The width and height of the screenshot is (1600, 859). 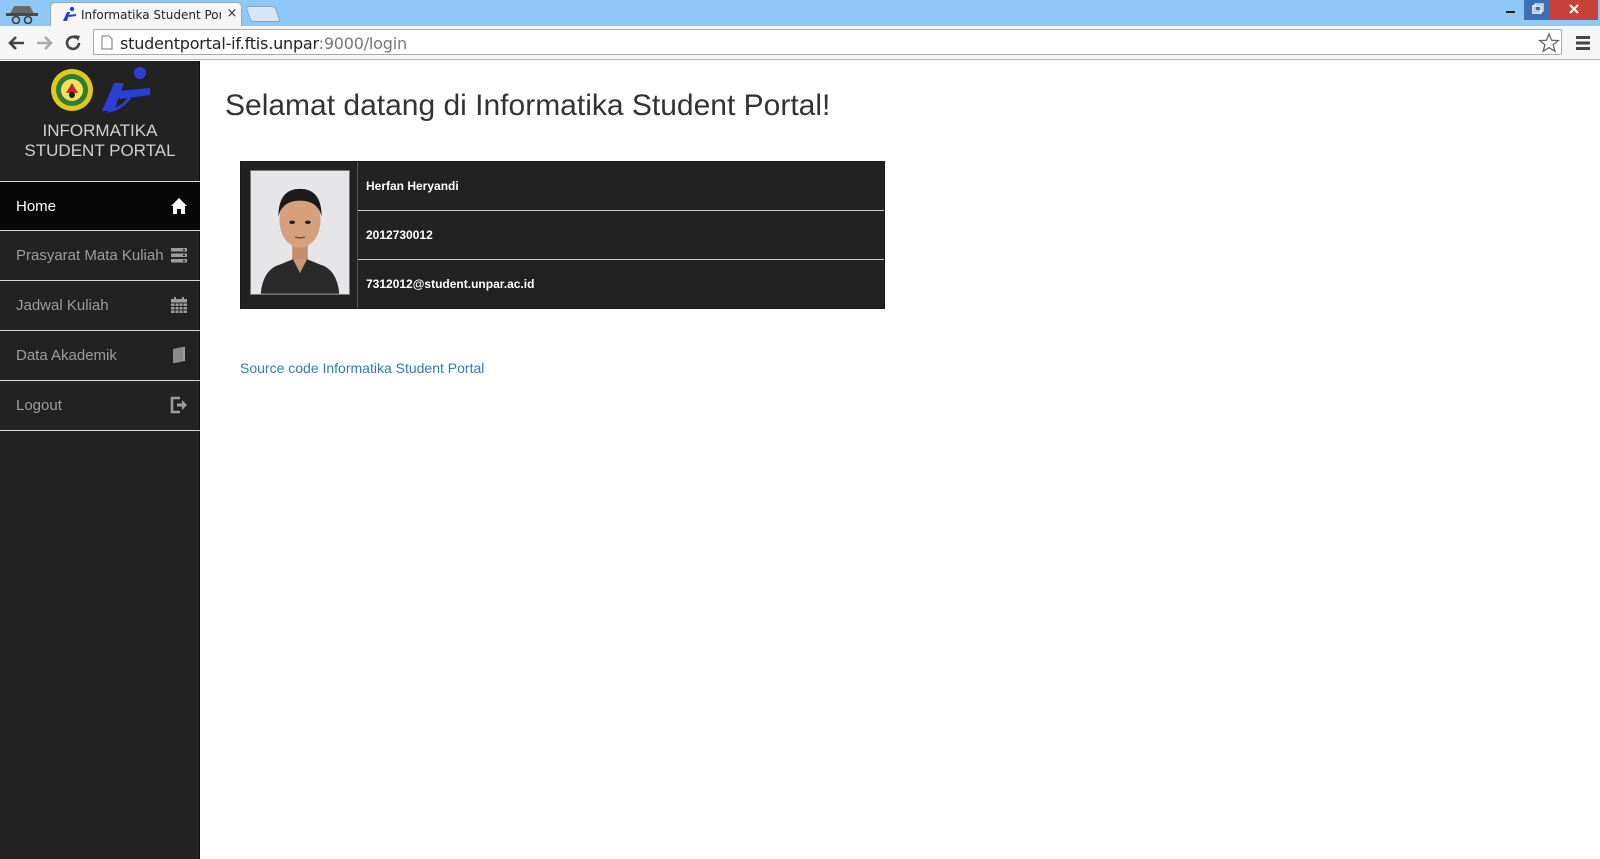 What do you see at coordinates (300, 232) in the screenshot?
I see `student-photo` at bounding box center [300, 232].